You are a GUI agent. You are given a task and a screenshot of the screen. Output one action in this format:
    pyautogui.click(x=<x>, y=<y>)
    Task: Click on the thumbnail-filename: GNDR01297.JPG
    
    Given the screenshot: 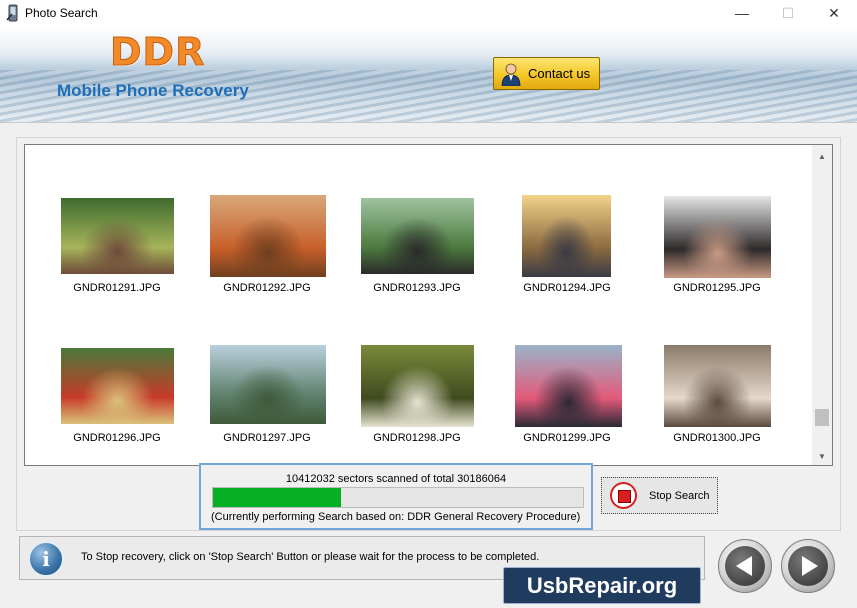 What is the action you would take?
    pyautogui.click(x=267, y=438)
    